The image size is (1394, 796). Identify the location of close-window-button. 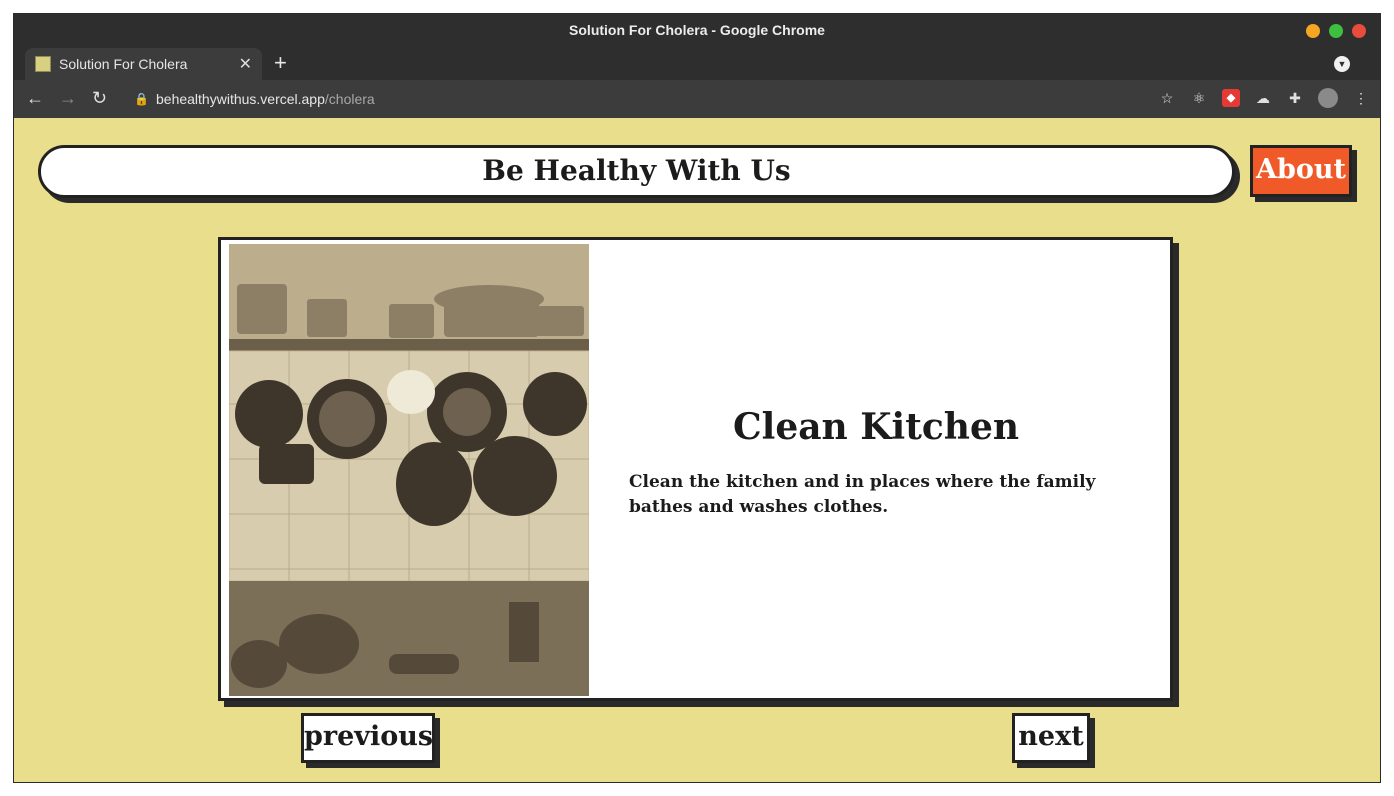
(1359, 31).